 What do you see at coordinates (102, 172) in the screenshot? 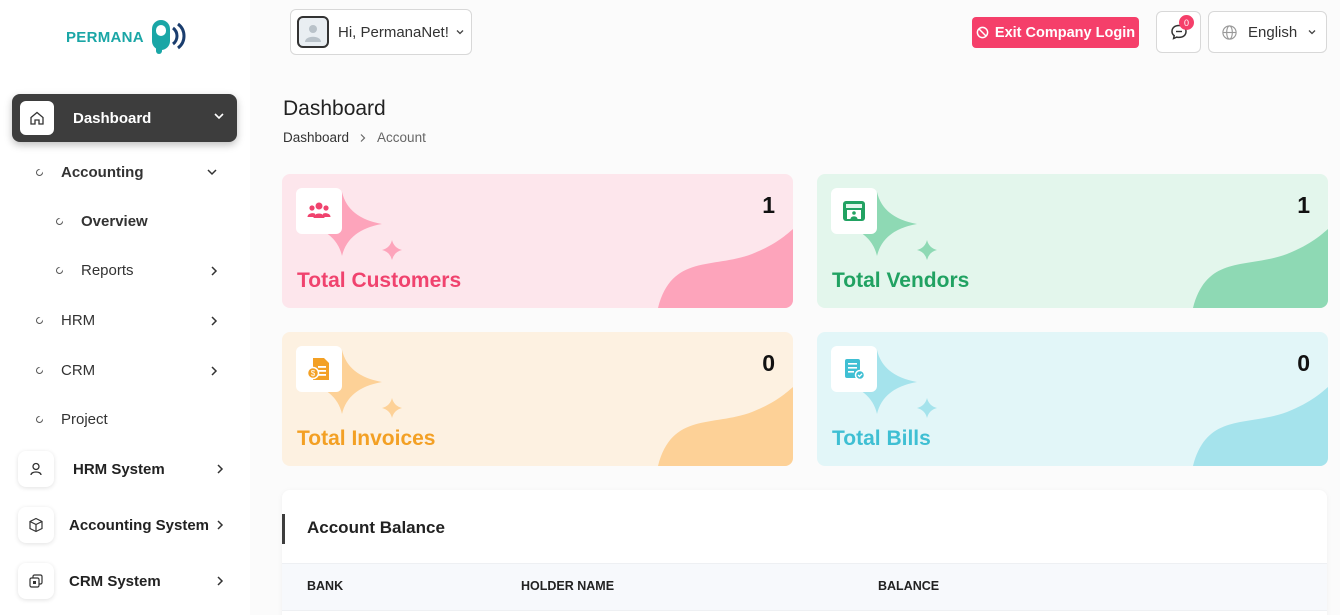
I see `sidebar-item-label: Accounting` at bounding box center [102, 172].